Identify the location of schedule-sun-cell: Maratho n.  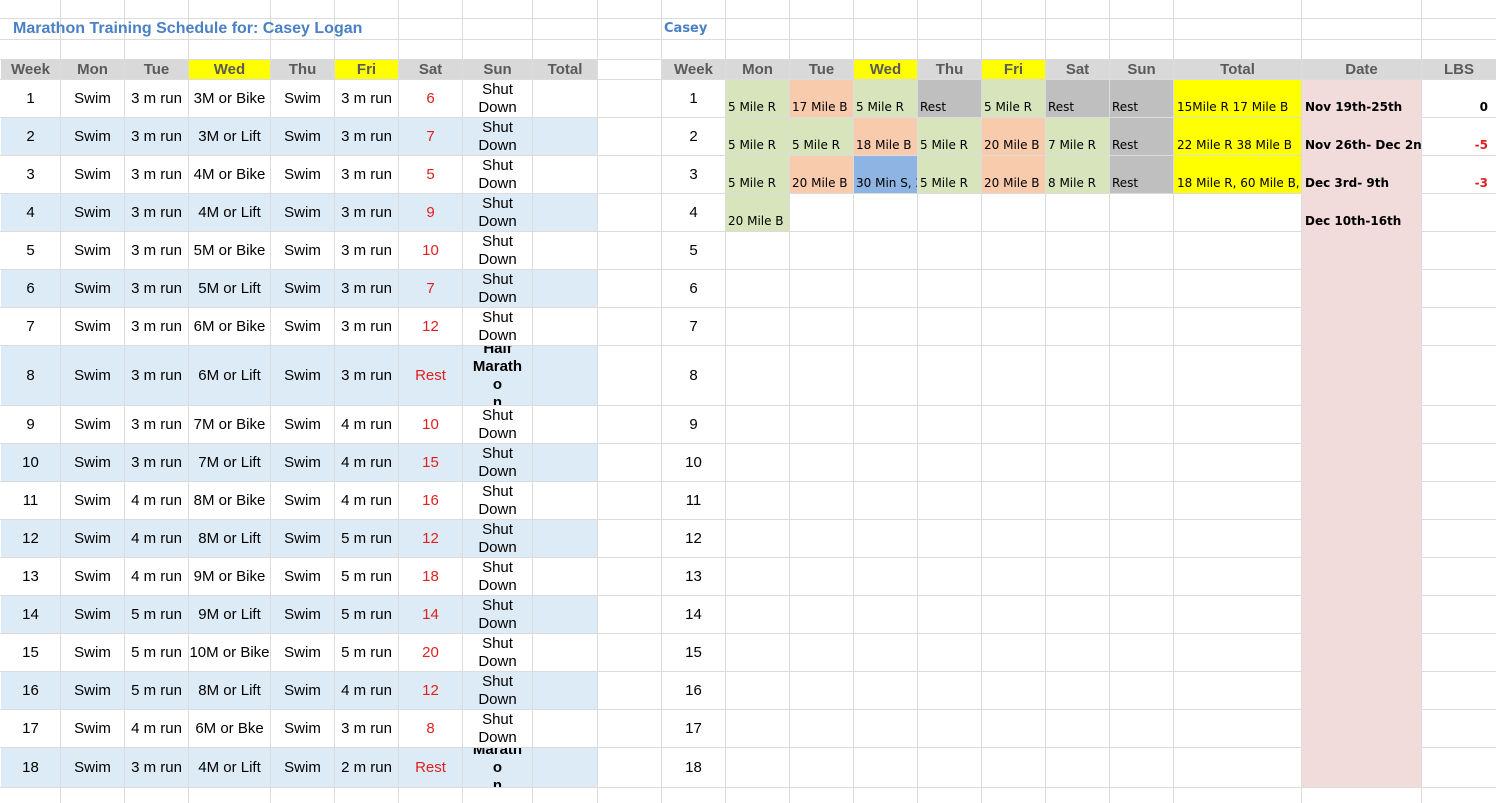
(497, 767).